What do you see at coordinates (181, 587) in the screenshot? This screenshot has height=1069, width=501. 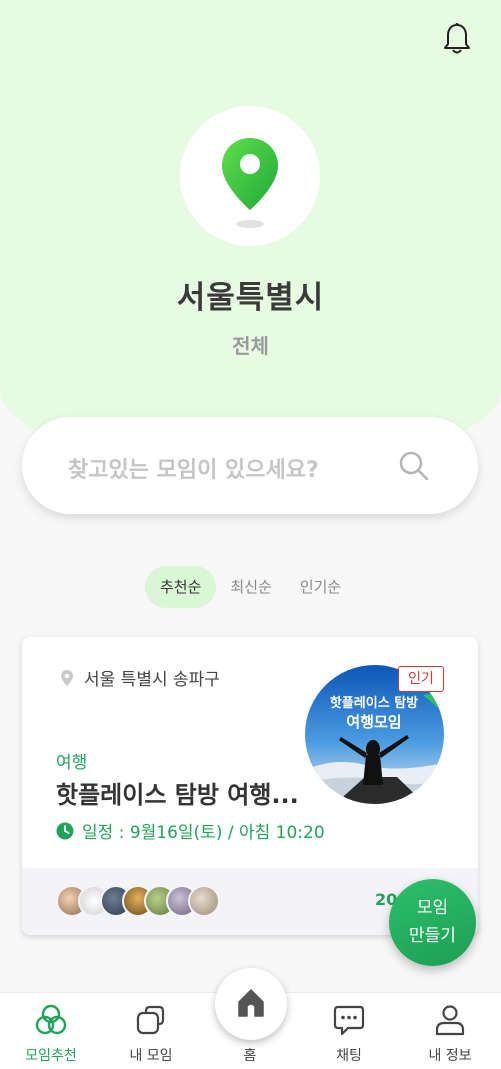 I see `sort-tab-recommended: 추천순` at bounding box center [181, 587].